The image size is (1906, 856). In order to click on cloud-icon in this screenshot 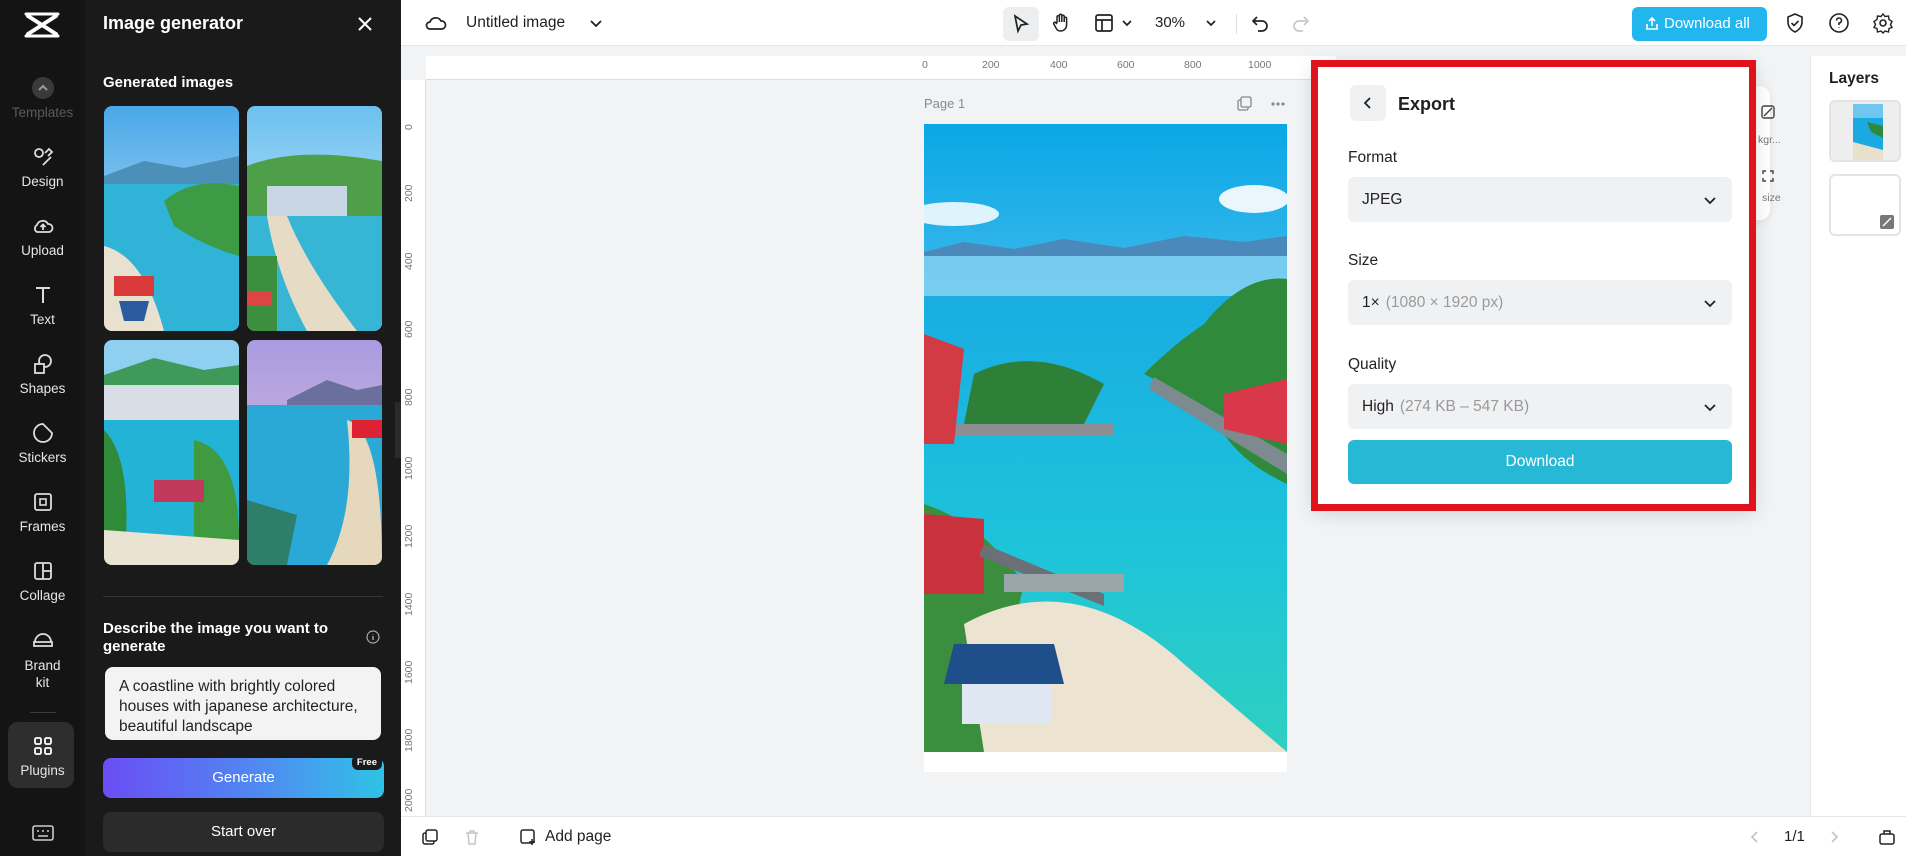, I will do `click(436, 23)`.